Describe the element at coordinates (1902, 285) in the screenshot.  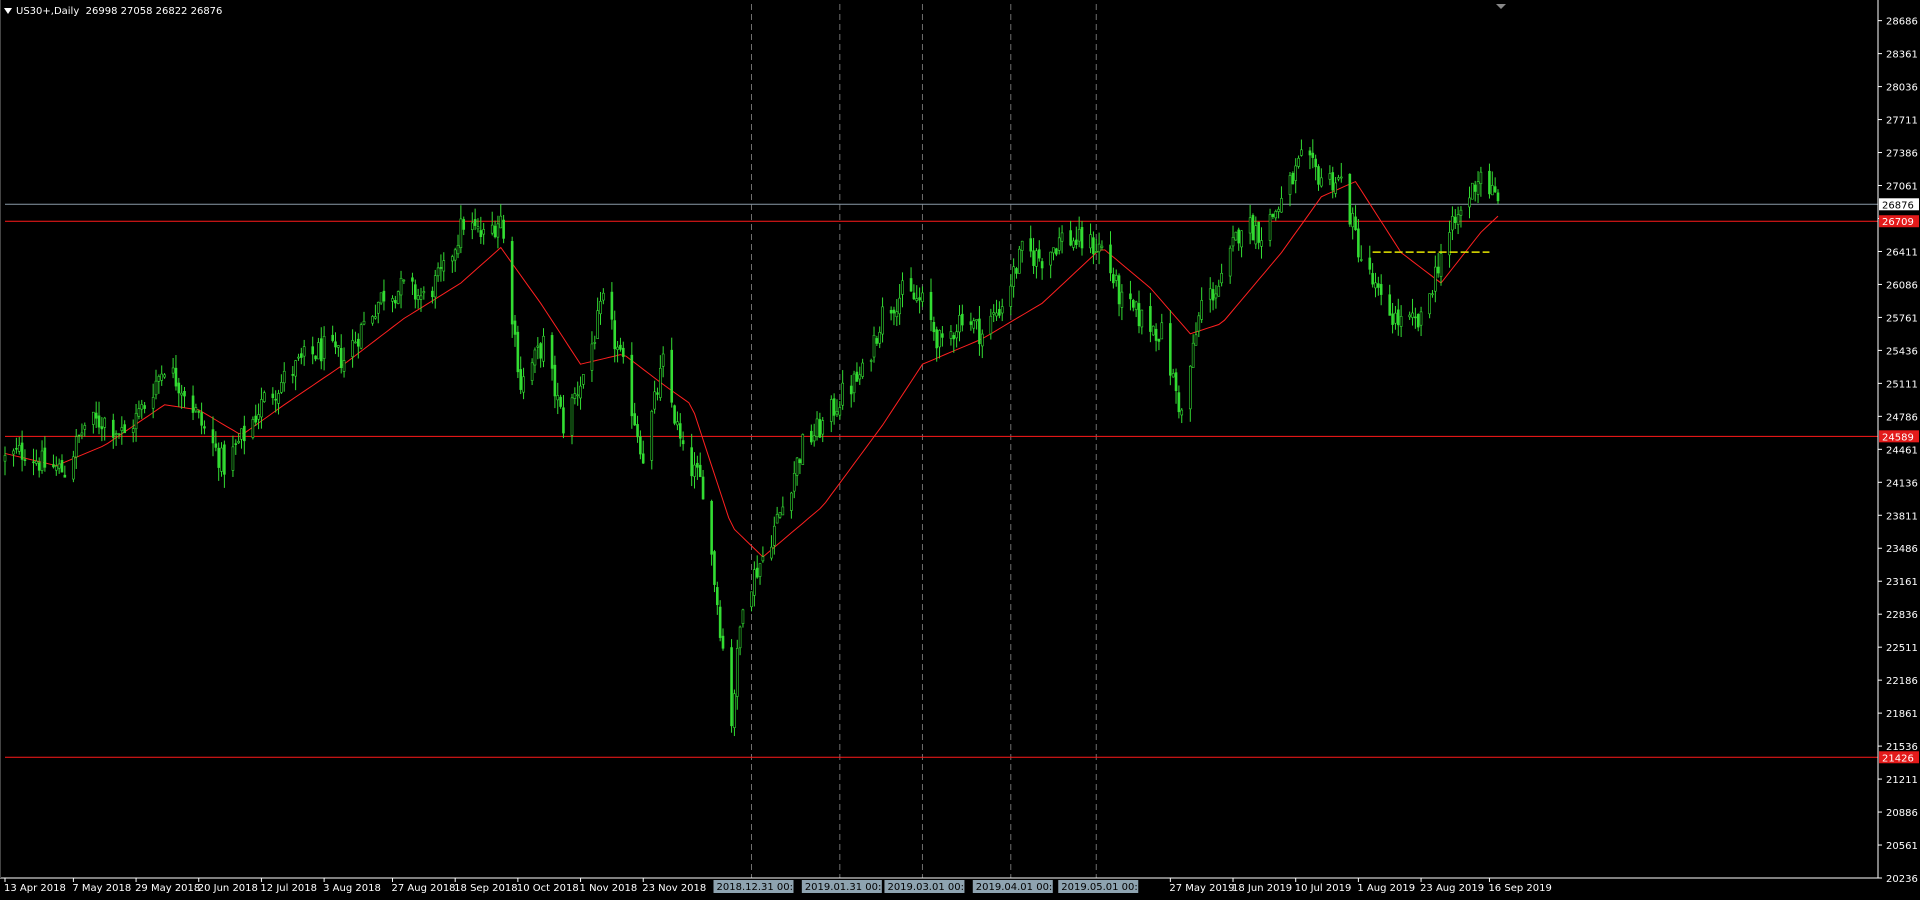
I see `price-tick-label: 26086` at that location.